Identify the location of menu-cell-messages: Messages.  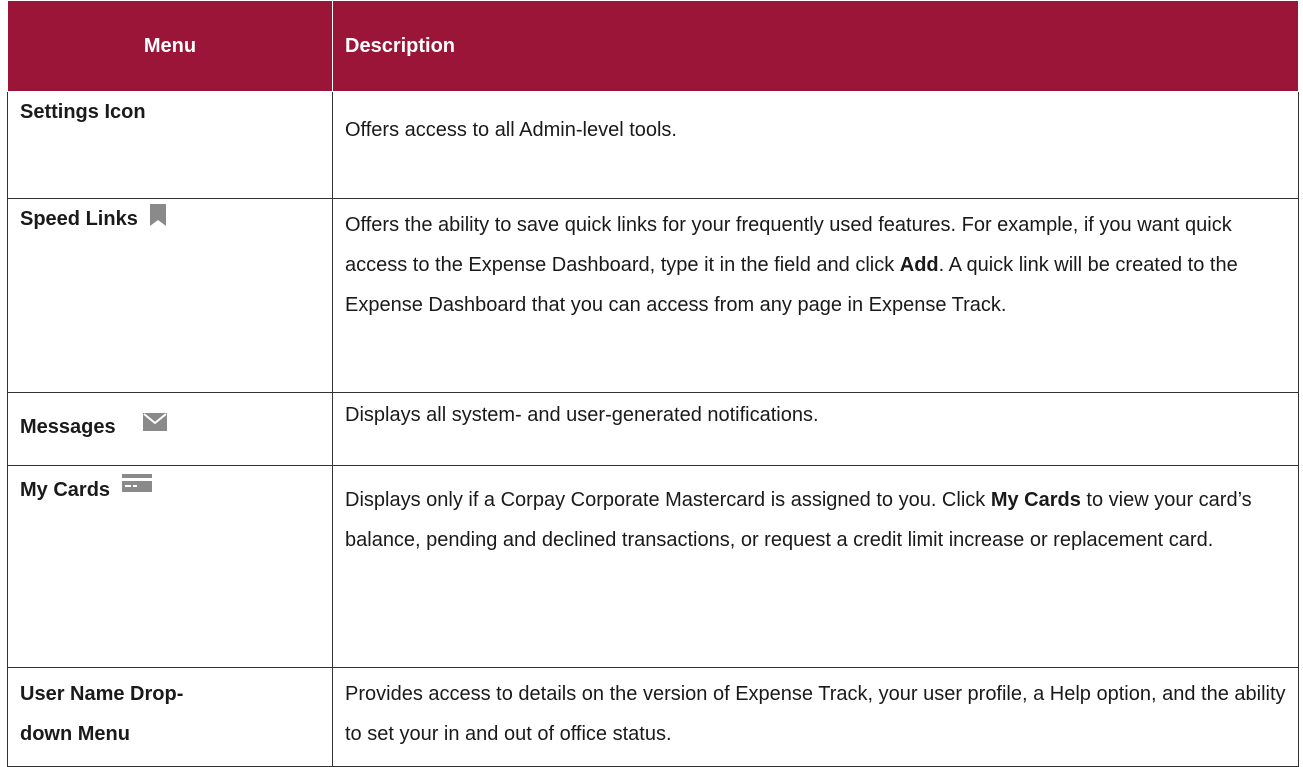
(170, 429).